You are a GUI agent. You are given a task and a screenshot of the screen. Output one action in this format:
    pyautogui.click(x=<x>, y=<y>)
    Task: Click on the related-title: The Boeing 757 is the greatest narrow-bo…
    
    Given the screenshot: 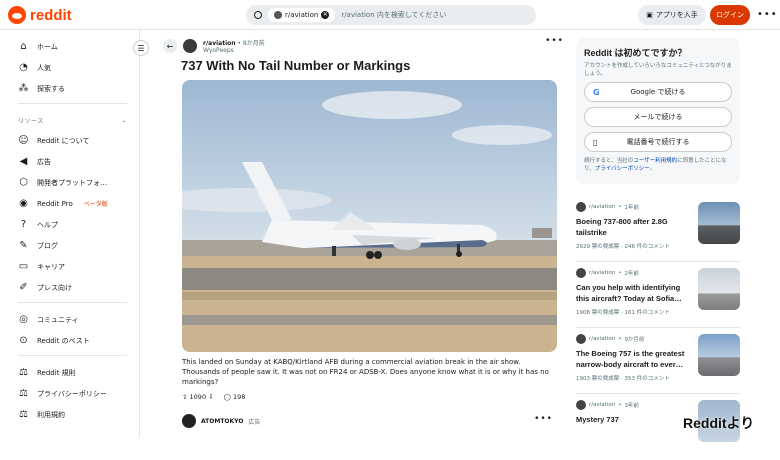 What is the action you would take?
    pyautogui.click(x=630, y=359)
    